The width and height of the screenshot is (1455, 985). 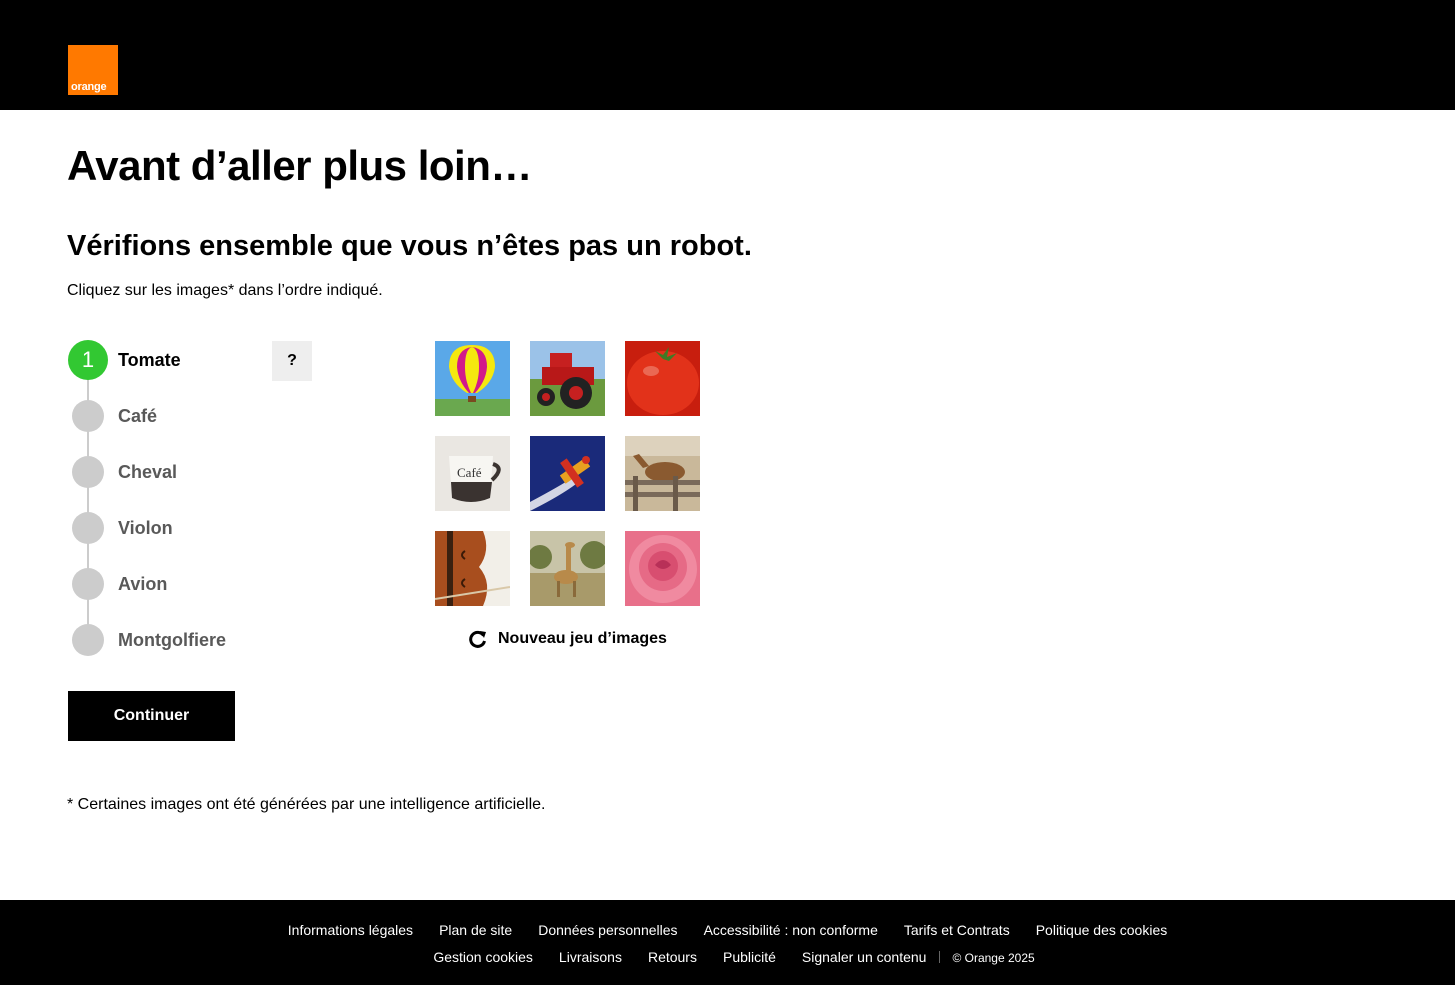 What do you see at coordinates (582, 638) in the screenshot?
I see `refresh-label: Nouveau jeu d’images` at bounding box center [582, 638].